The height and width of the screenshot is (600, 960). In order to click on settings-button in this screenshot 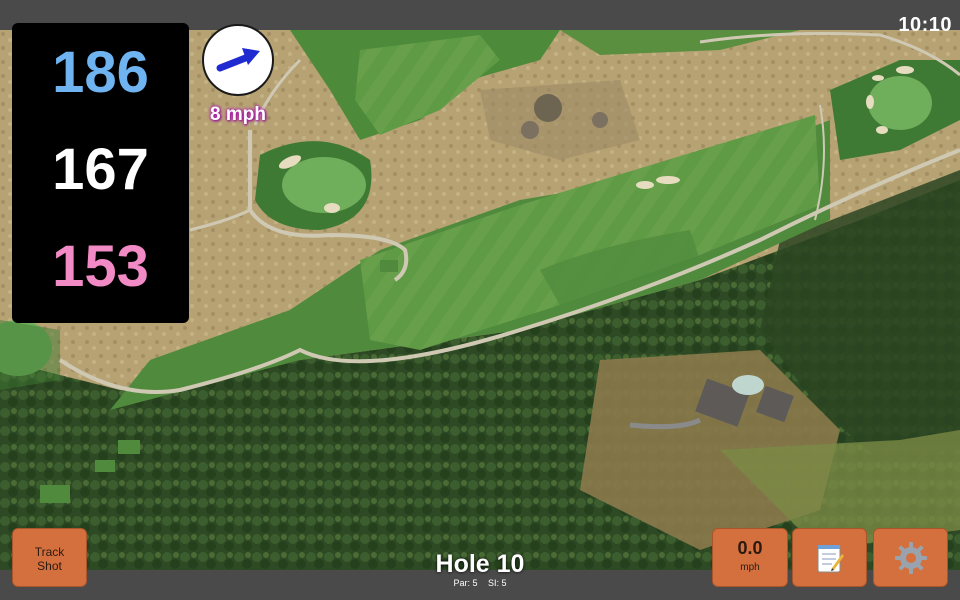, I will do `click(910, 557)`.